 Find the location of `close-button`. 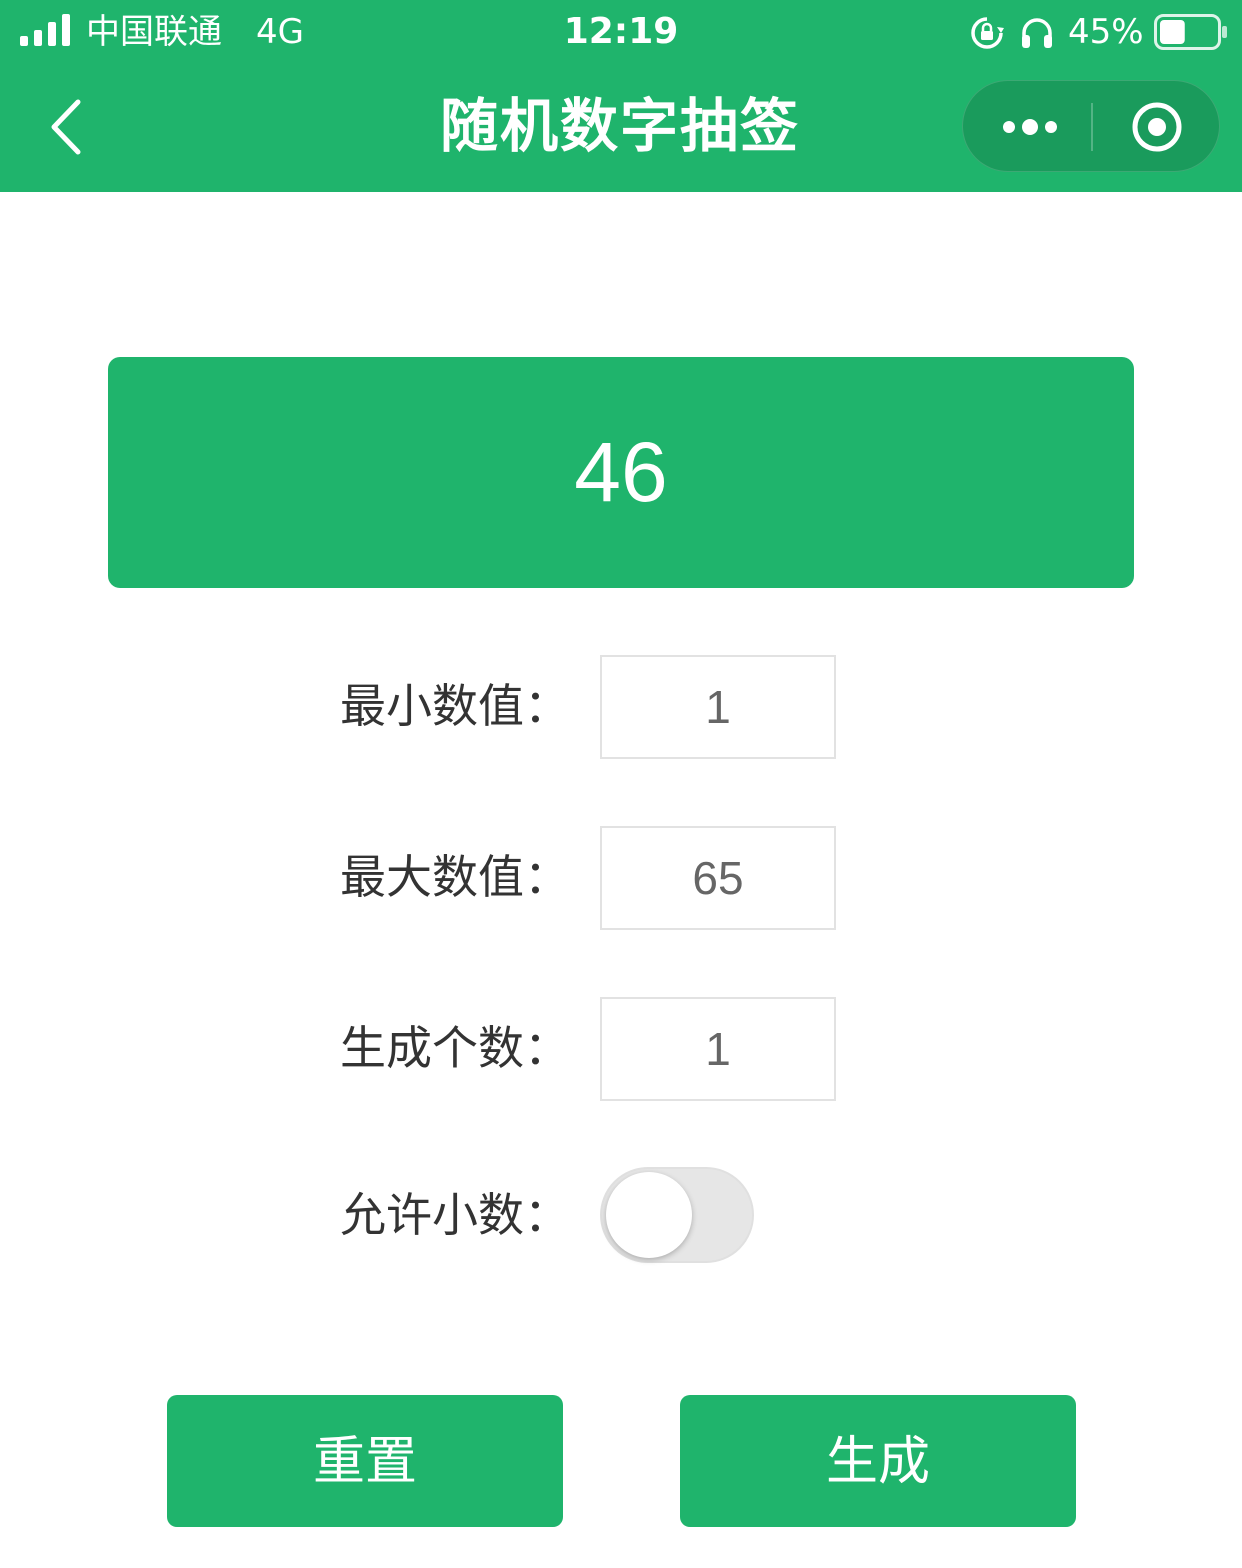

close-button is located at coordinates (1157, 127).